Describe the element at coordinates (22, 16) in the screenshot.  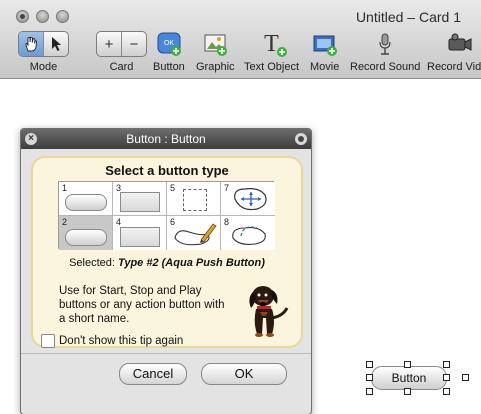
I see `close-window-icon` at that location.